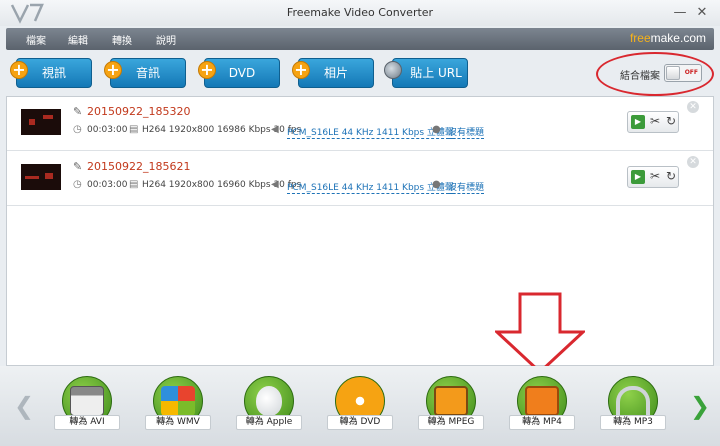 The height and width of the screenshot is (446, 720). Describe the element at coordinates (166, 39) in the screenshot. I see `menu-help: 說明` at that location.